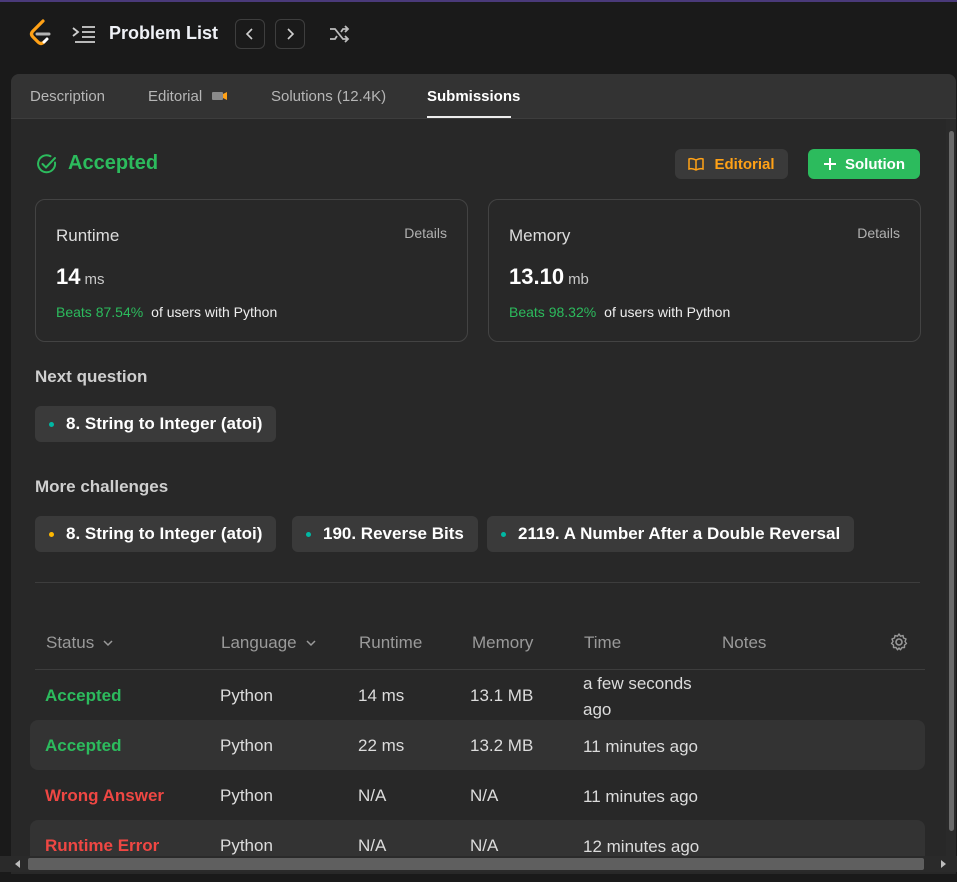 The width and height of the screenshot is (957, 882). I want to click on row-status: Runtime Error, so click(102, 846).